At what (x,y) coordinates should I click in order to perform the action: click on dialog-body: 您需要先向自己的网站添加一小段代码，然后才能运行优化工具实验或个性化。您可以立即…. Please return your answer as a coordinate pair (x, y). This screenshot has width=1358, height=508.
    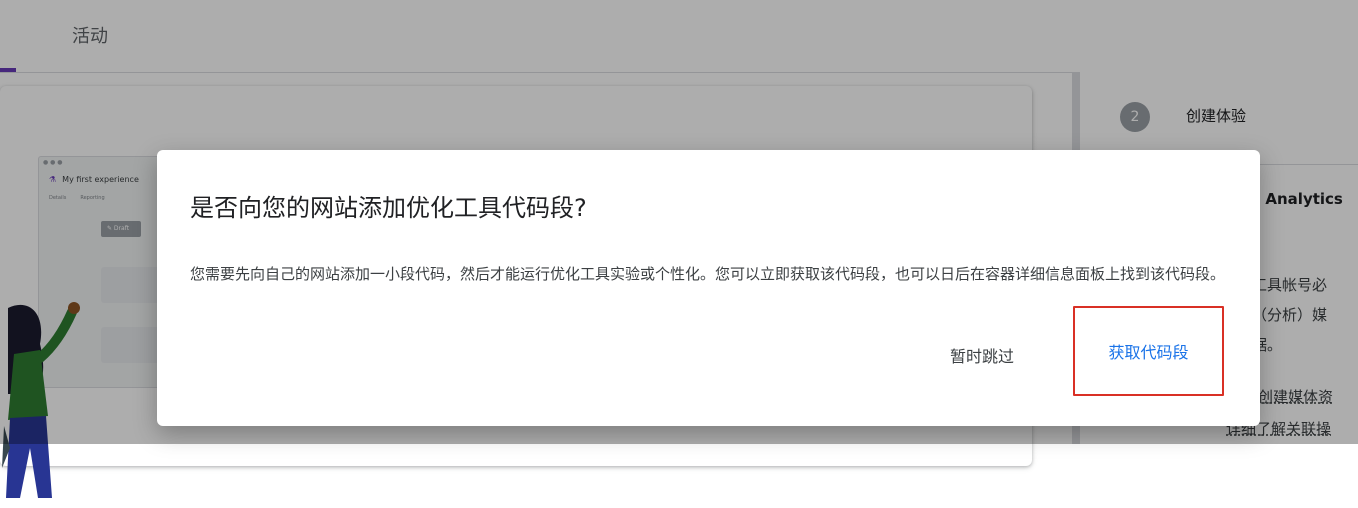
    Looking at the image, I should click on (708, 274).